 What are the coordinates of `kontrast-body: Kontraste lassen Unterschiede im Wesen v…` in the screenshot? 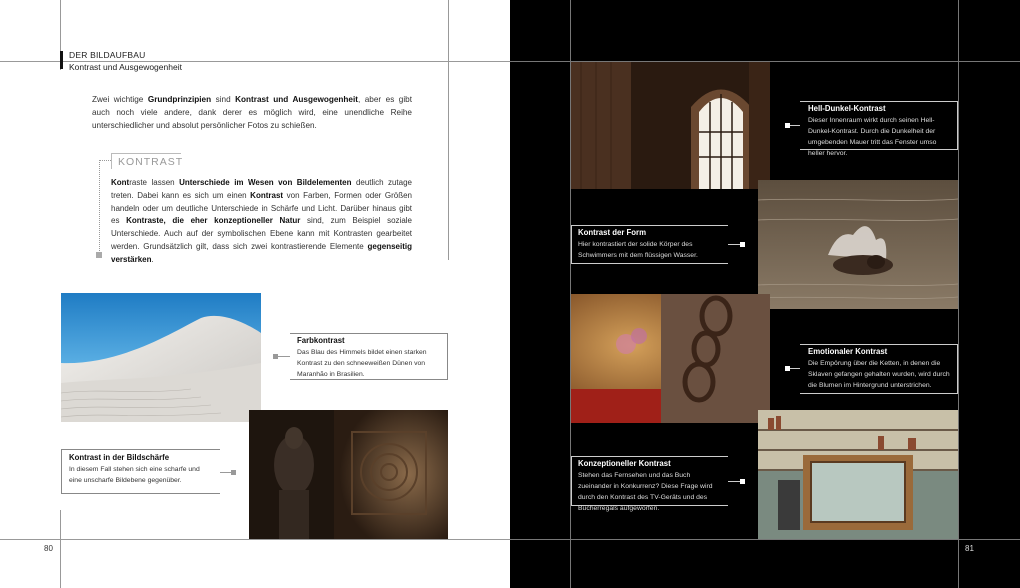 It's located at (262, 221).